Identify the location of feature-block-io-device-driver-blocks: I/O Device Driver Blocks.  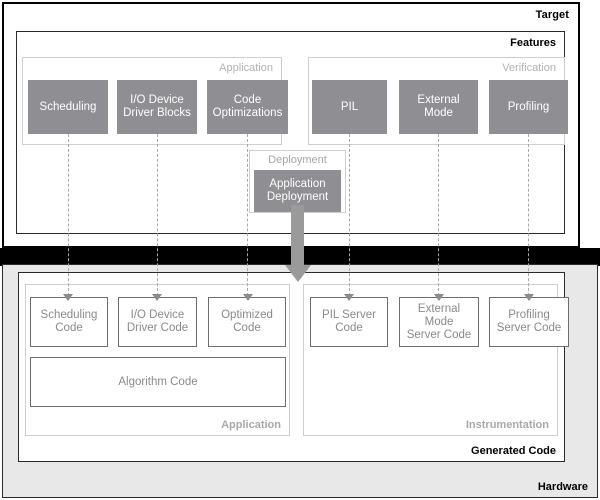
(157, 107).